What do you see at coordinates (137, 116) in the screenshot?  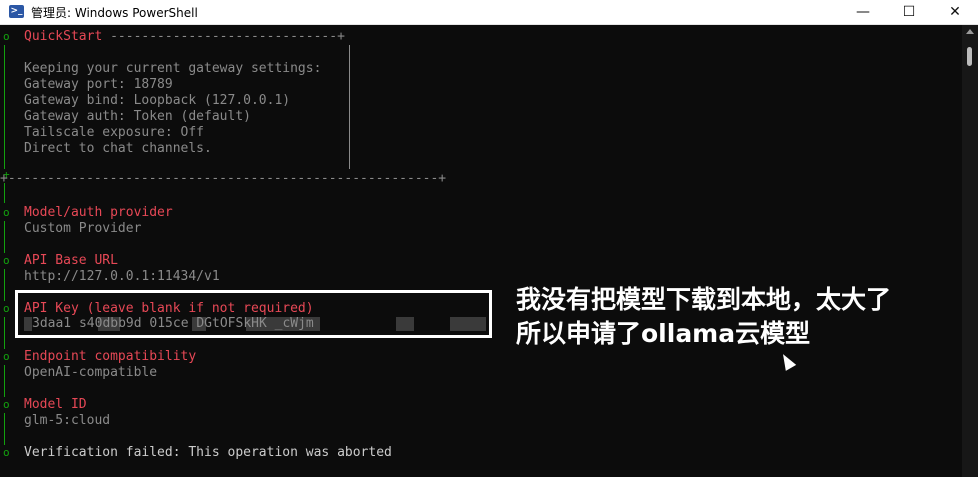 I see `box-line: Gateway auth: Token (default)` at bounding box center [137, 116].